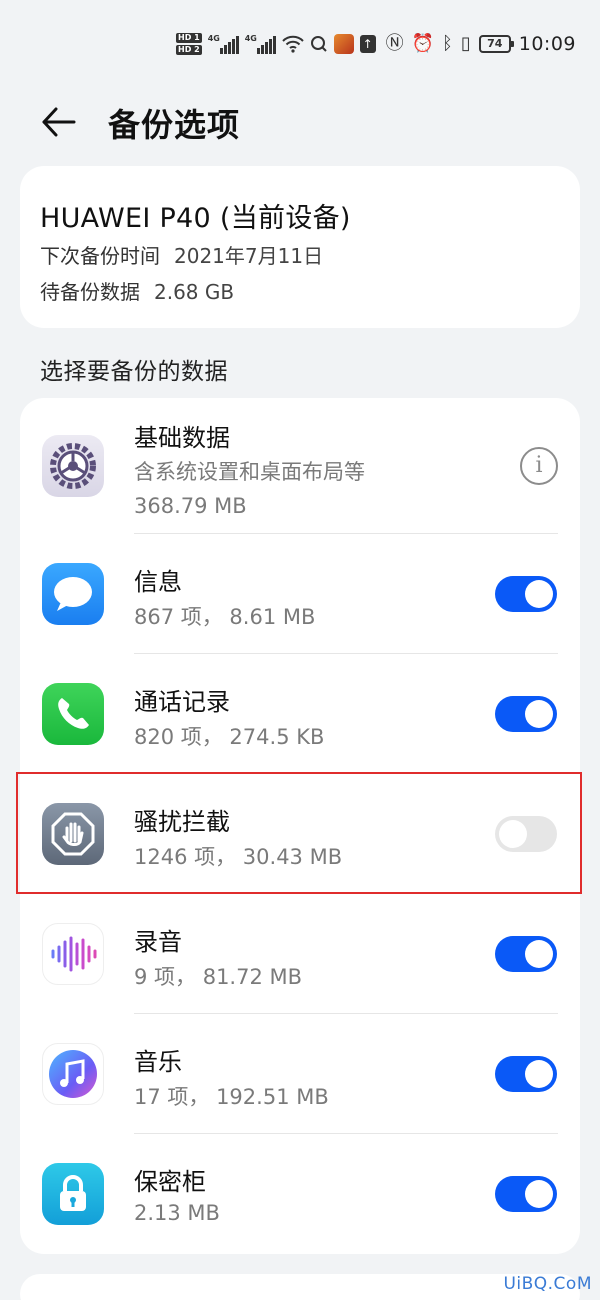 The width and height of the screenshot is (600, 1300). What do you see at coordinates (134, 372) in the screenshot?
I see `section-title: 选择要备份的数据` at bounding box center [134, 372].